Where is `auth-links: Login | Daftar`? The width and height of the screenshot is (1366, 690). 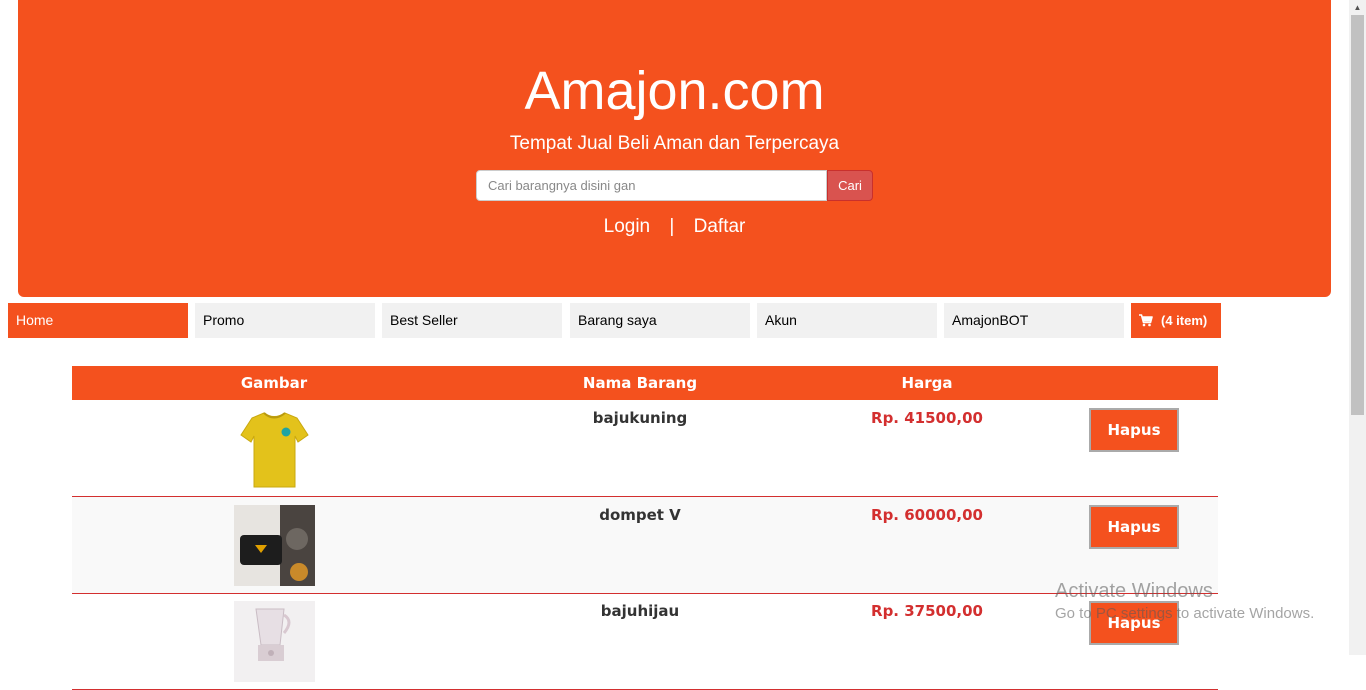
auth-links: Login | Daftar is located at coordinates (674, 227).